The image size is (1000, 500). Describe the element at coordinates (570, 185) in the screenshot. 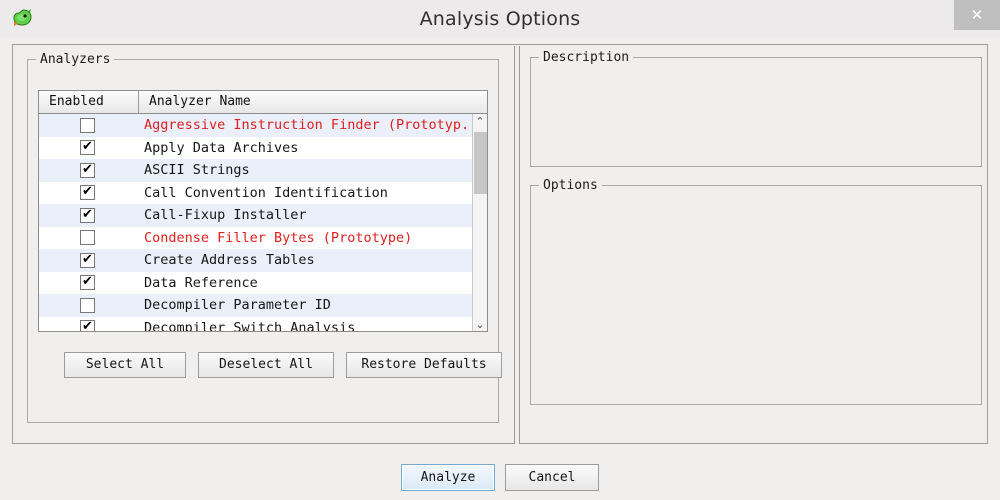

I see `options-group-title: Options` at that location.